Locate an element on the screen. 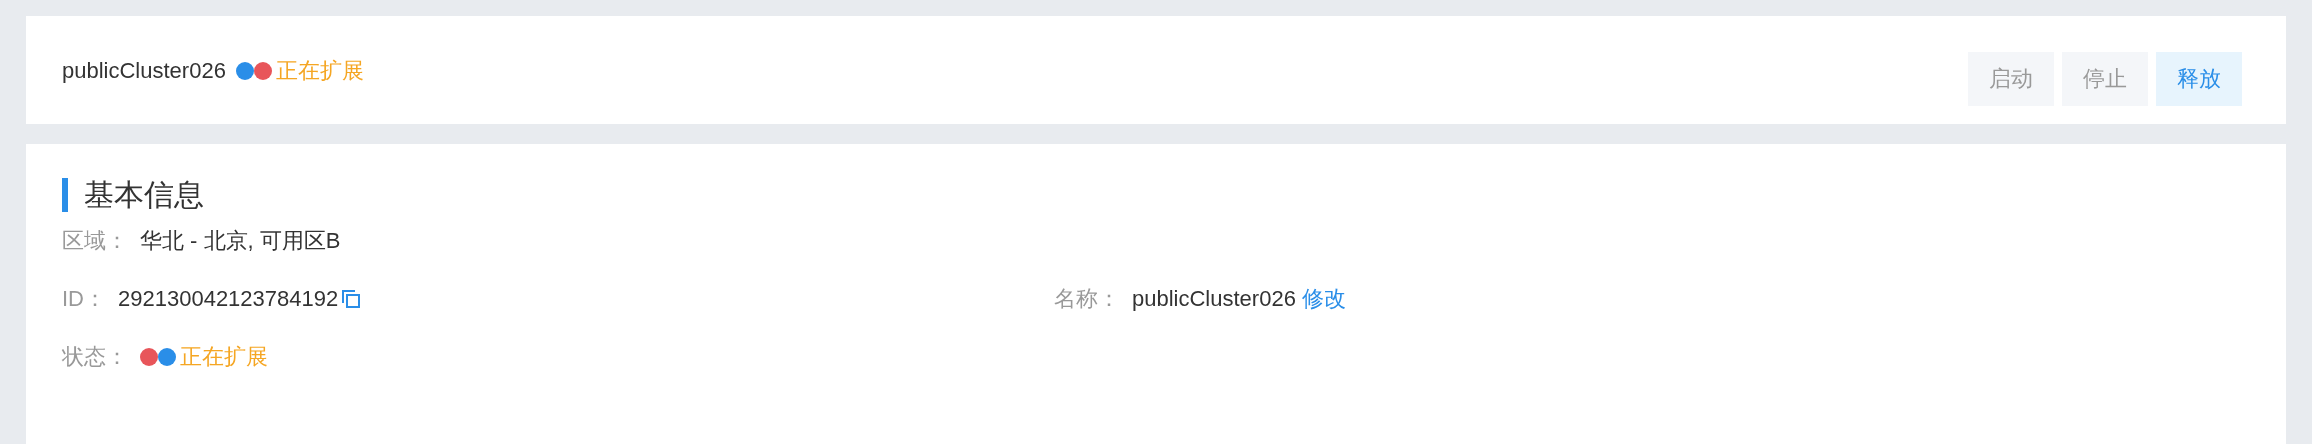 The width and height of the screenshot is (2312, 444). section-heading: 基本信息 is located at coordinates (1156, 195).